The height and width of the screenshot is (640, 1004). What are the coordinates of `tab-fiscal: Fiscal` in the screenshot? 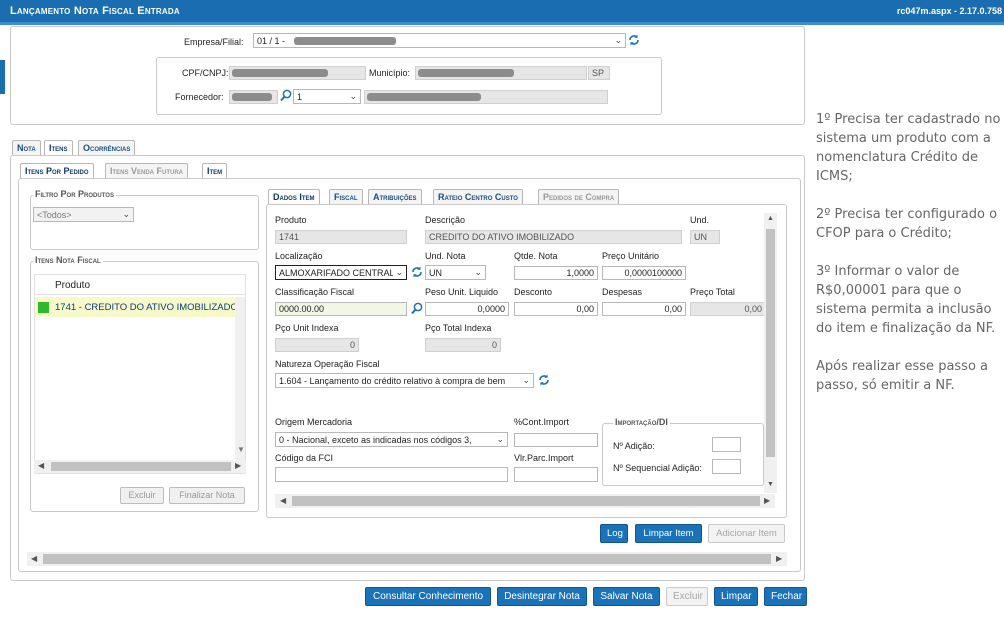 It's located at (346, 196).